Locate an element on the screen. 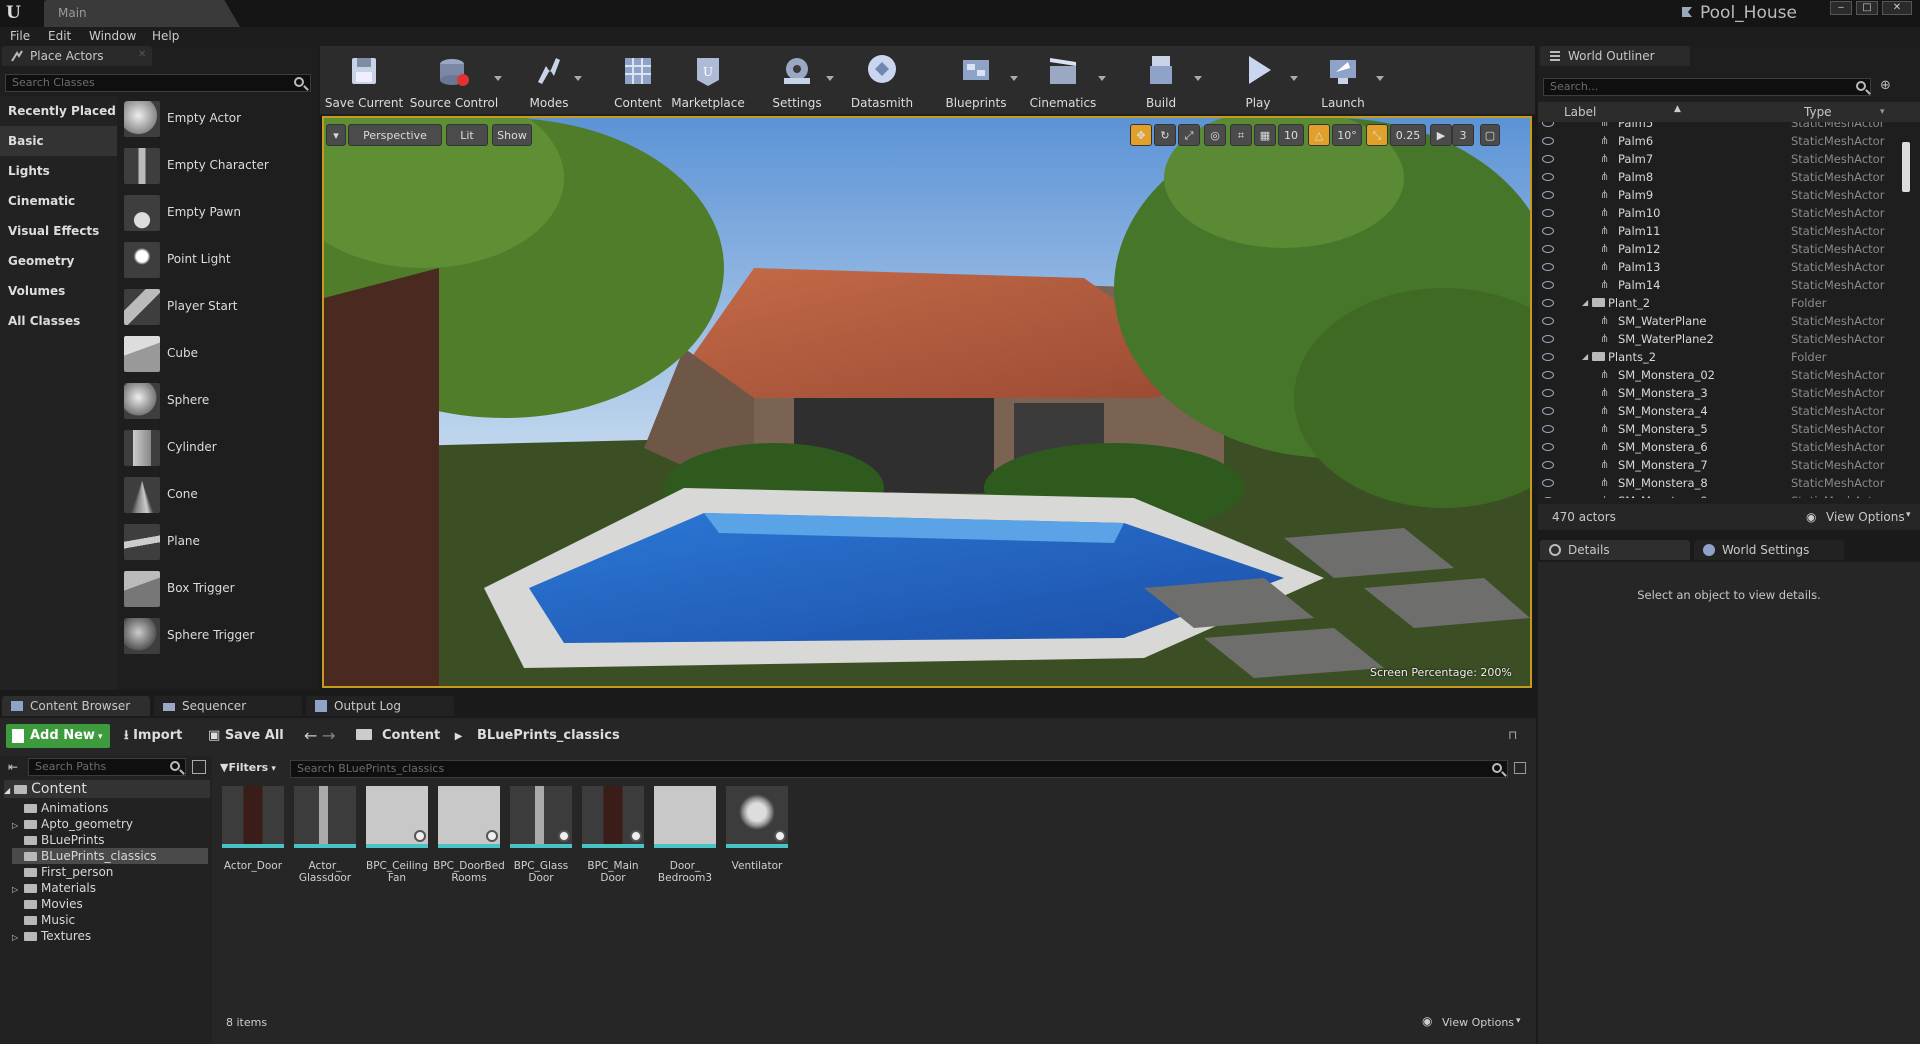 This screenshot has width=1920, height=1044. maximize-viewport-icon: ▢ is located at coordinates (1490, 135).